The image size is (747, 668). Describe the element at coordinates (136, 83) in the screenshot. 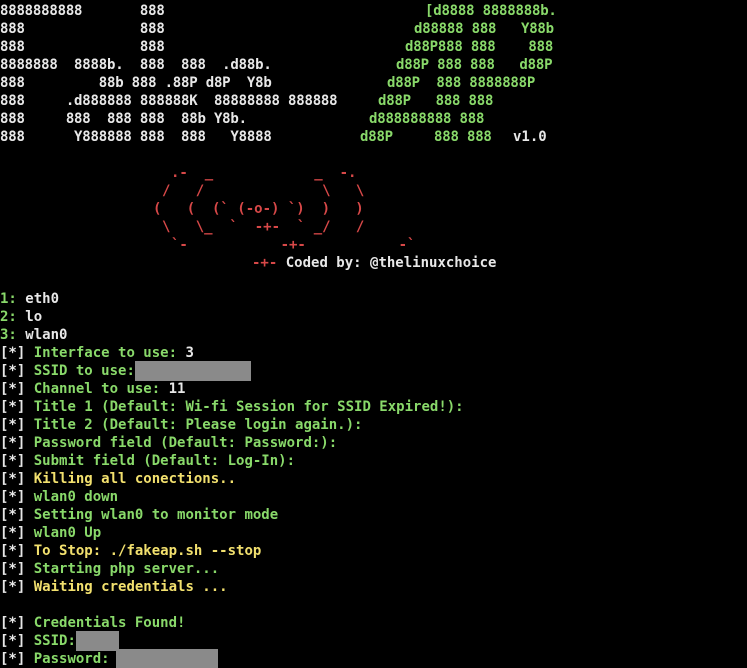

I see `banner-line: 888 88b 888 .88P d8P Y8b` at that location.